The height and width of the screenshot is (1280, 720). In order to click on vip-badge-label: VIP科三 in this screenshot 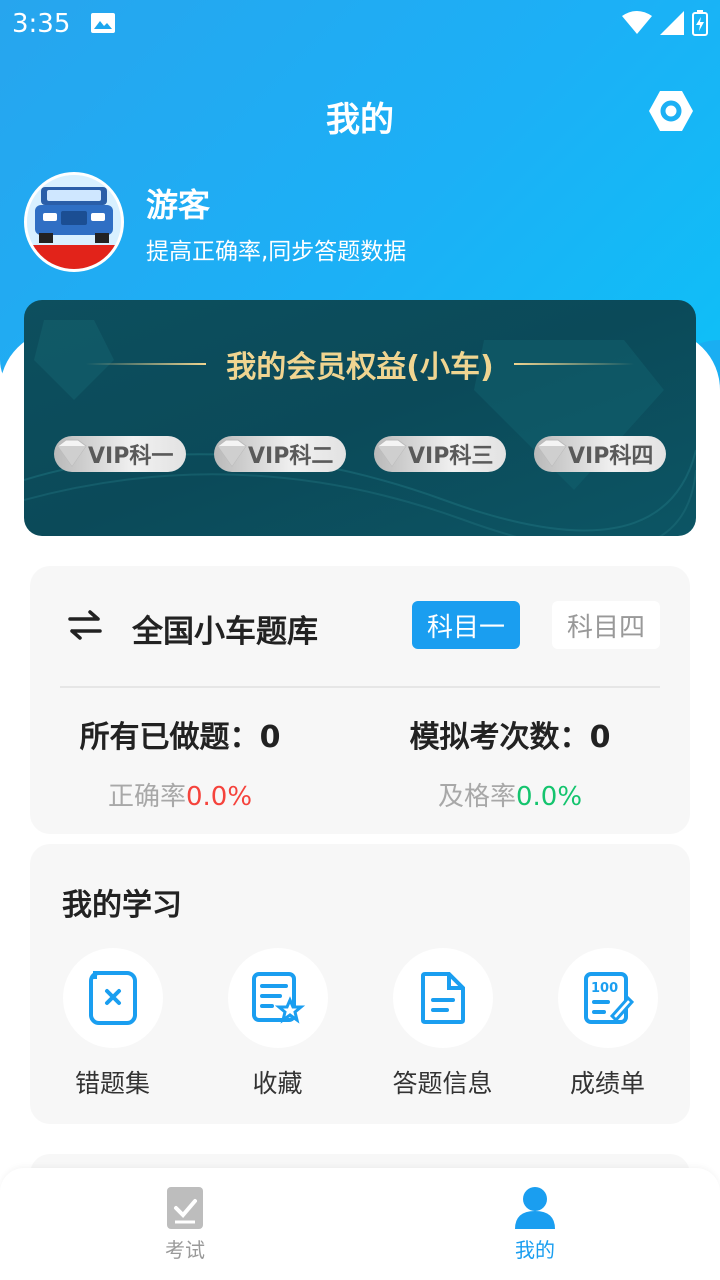, I will do `click(451, 456)`.